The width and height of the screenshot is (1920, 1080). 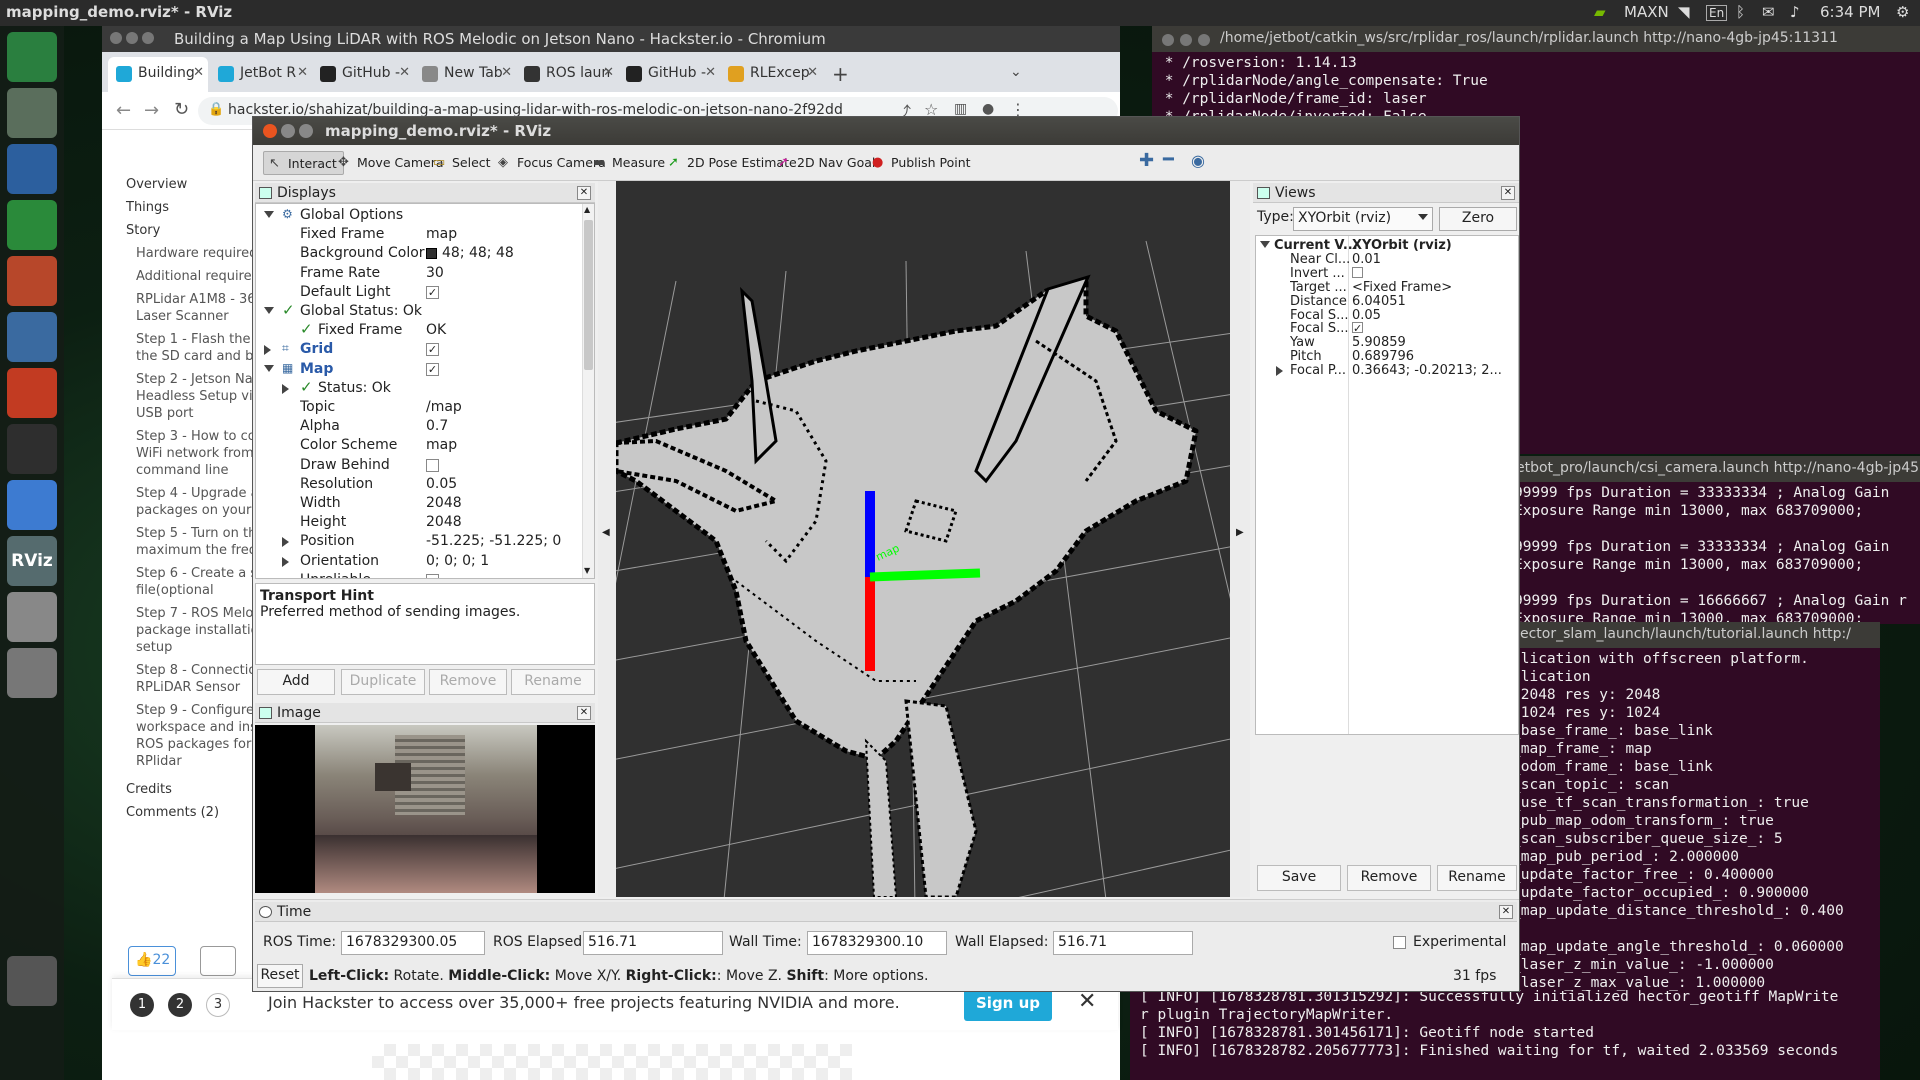 What do you see at coordinates (196, 533) in the screenshot?
I see `toc-subitem: Step 5 - Turn on th` at bounding box center [196, 533].